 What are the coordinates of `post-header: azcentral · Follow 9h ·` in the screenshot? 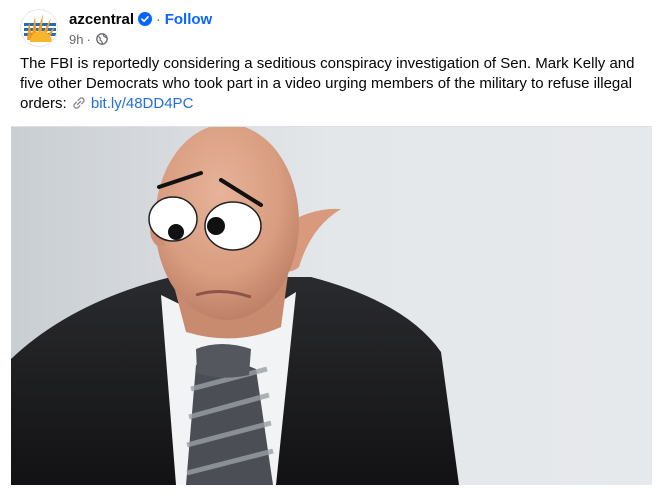 It's located at (116, 28).